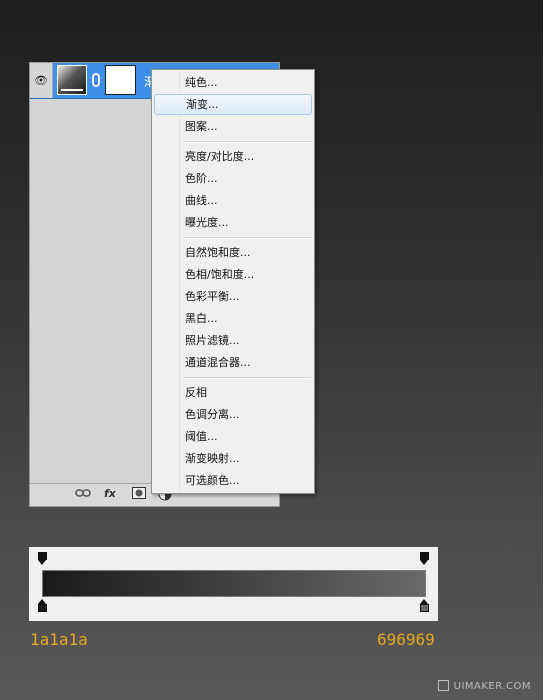 Image resolution: width=543 pixels, height=700 pixels. I want to click on watermark: UIMAKER.COM, so click(484, 686).